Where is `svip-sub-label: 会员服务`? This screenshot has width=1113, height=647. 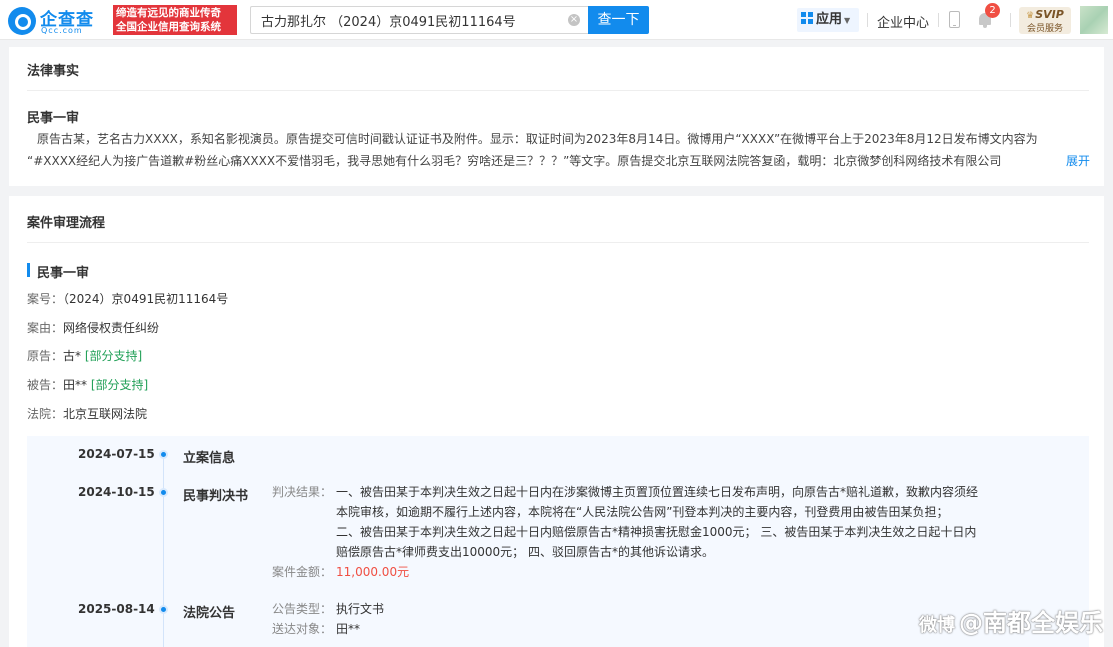
svip-sub-label: 会员服务 is located at coordinates (1044, 29).